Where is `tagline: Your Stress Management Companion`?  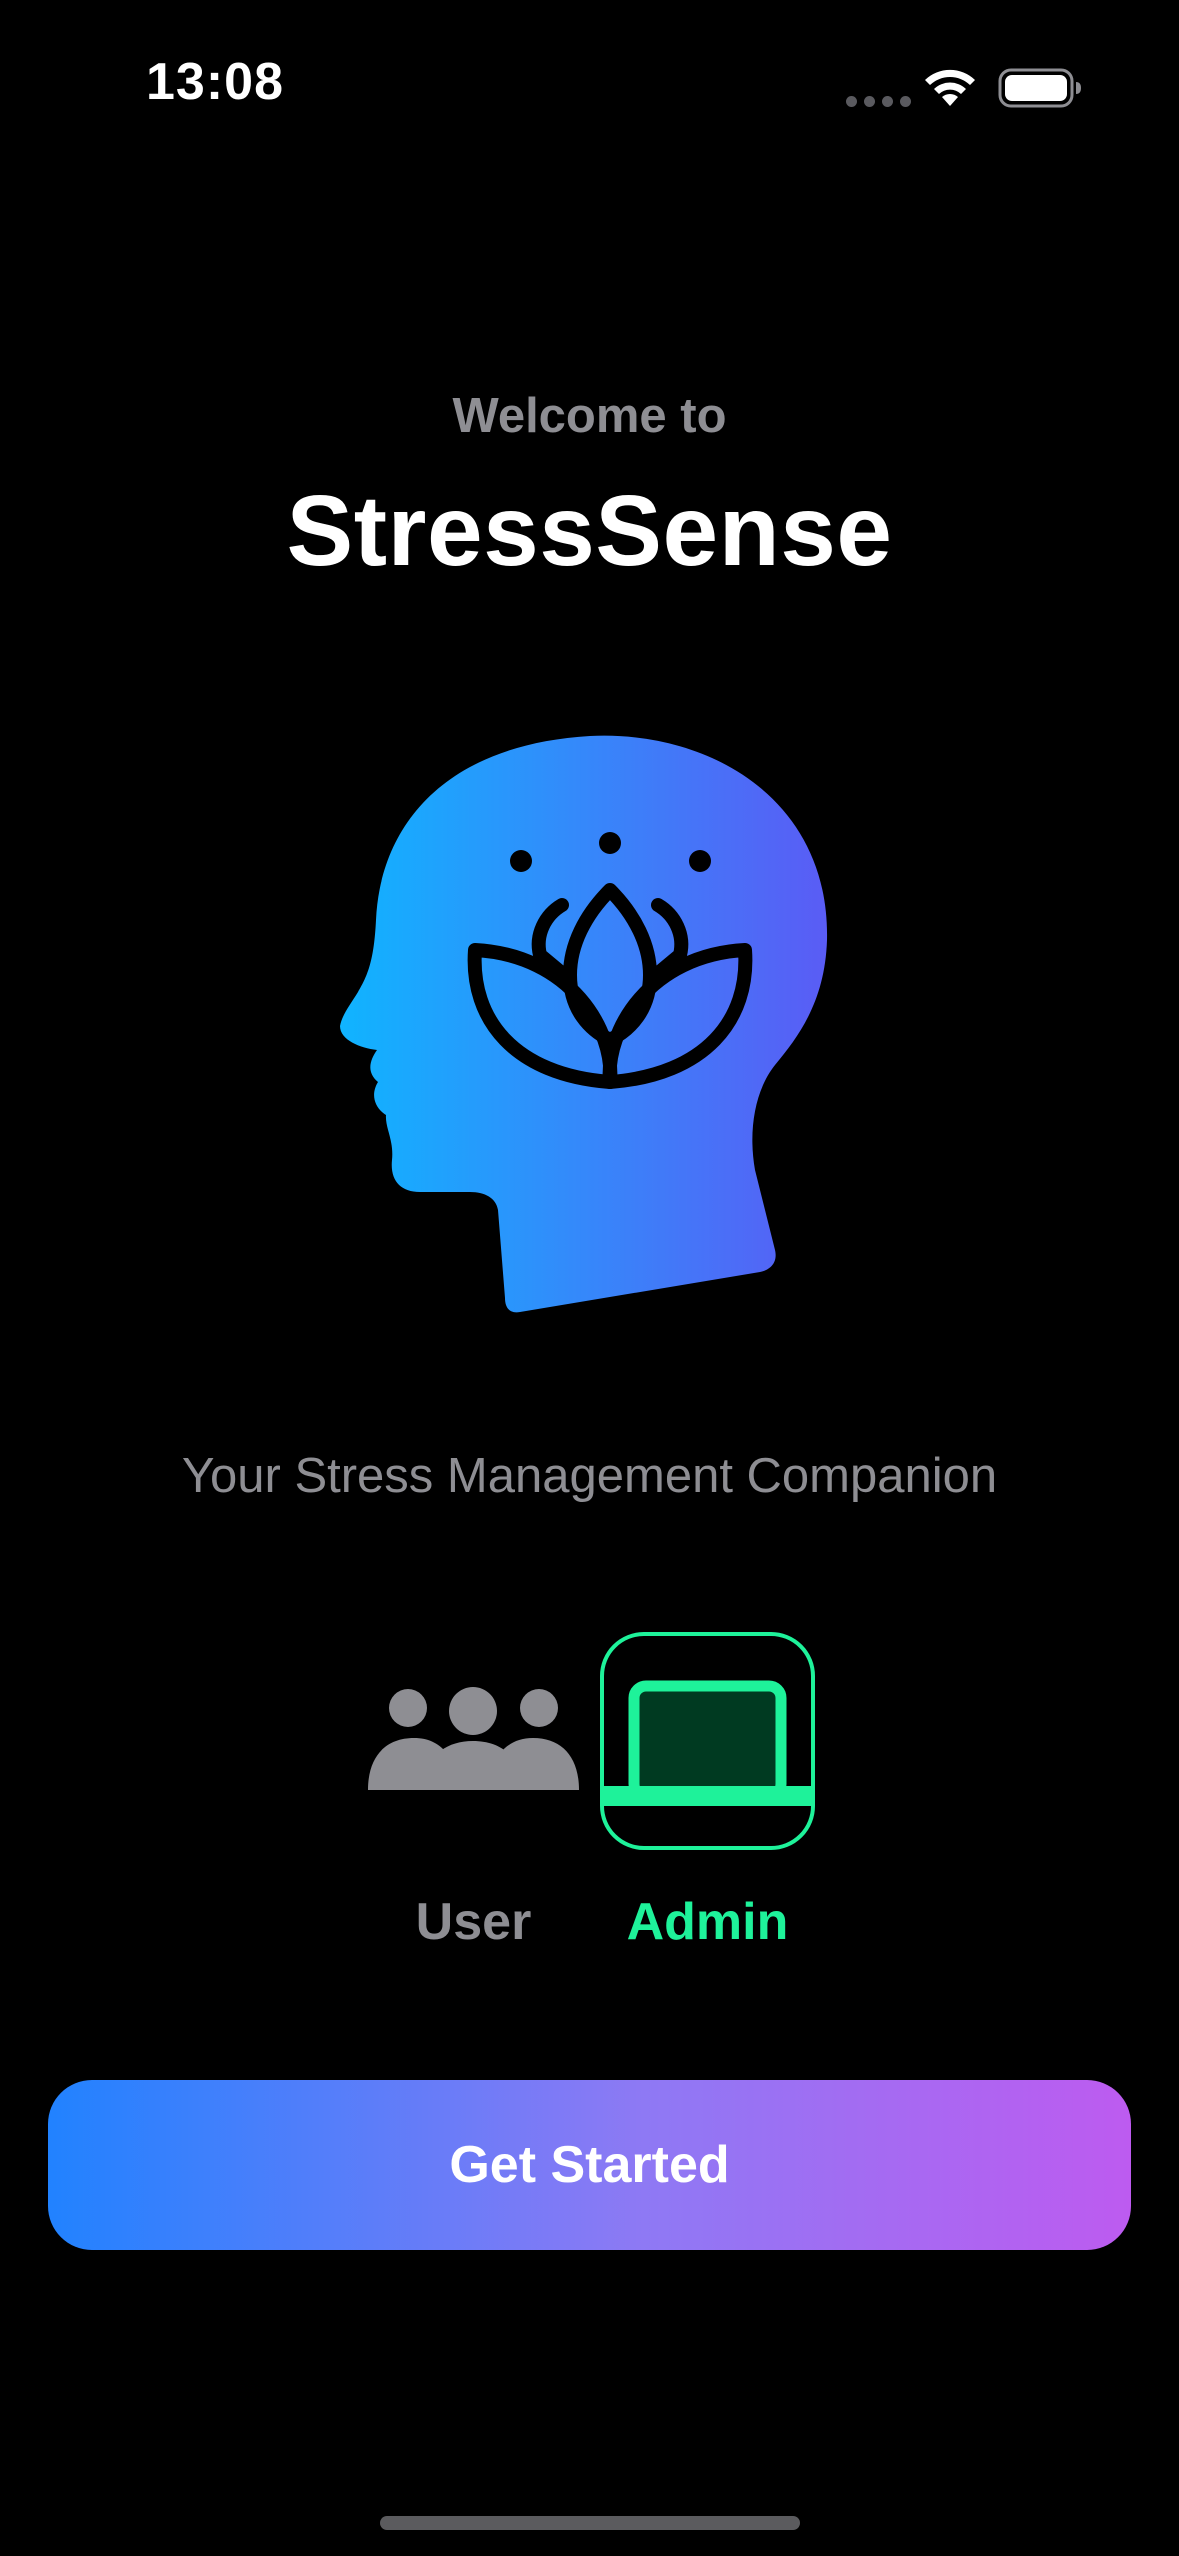
tagline: Your Stress Management Companion is located at coordinates (589, 1476).